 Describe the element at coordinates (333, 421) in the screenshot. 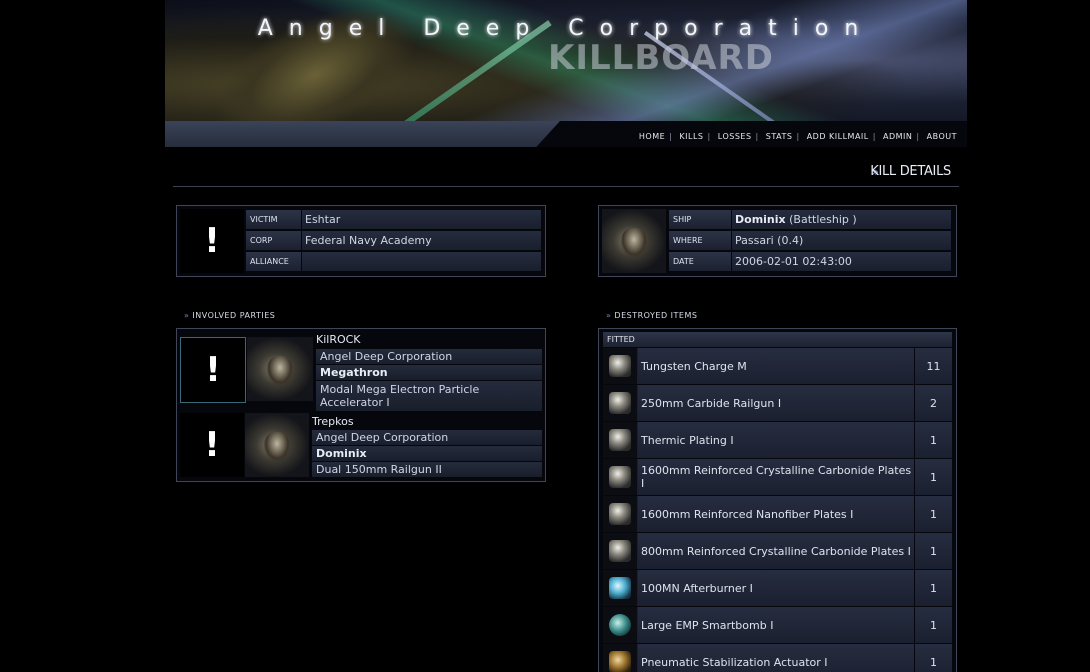

I see `party-name: Trepkos` at that location.